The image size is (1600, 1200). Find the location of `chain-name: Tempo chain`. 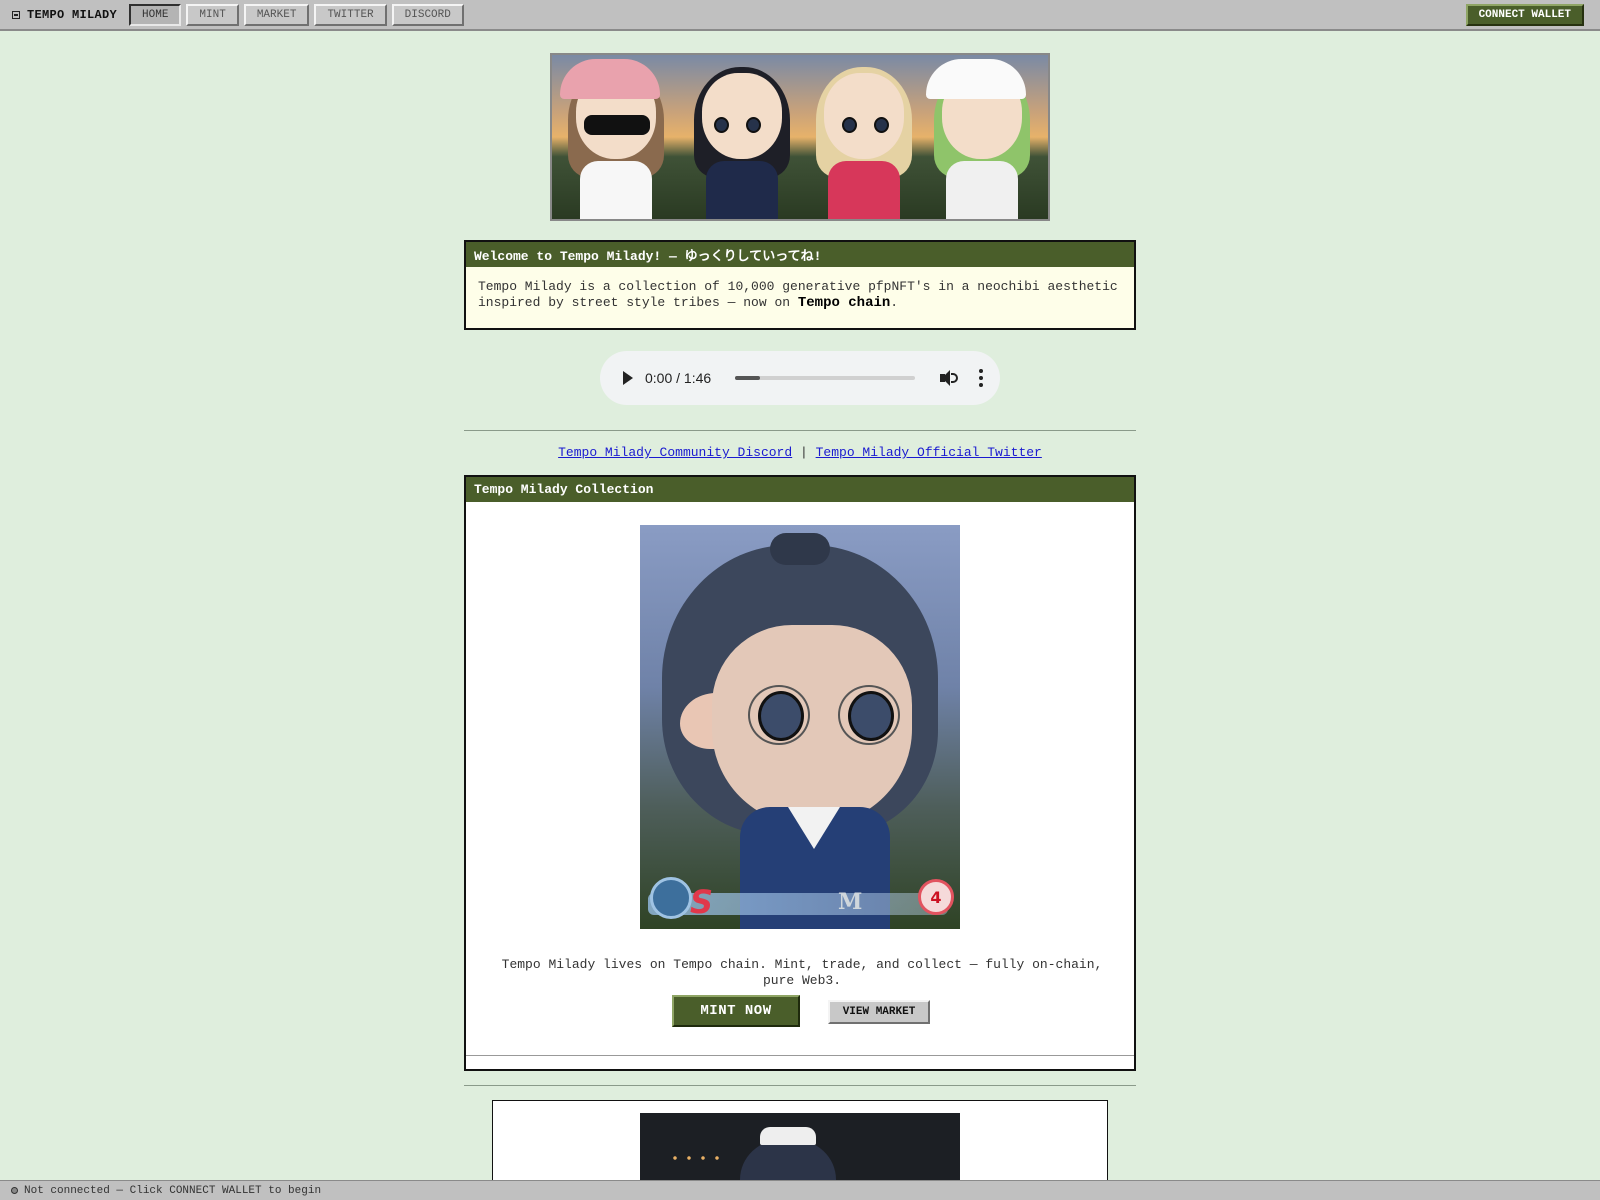

chain-name: Tempo chain is located at coordinates (844, 303).